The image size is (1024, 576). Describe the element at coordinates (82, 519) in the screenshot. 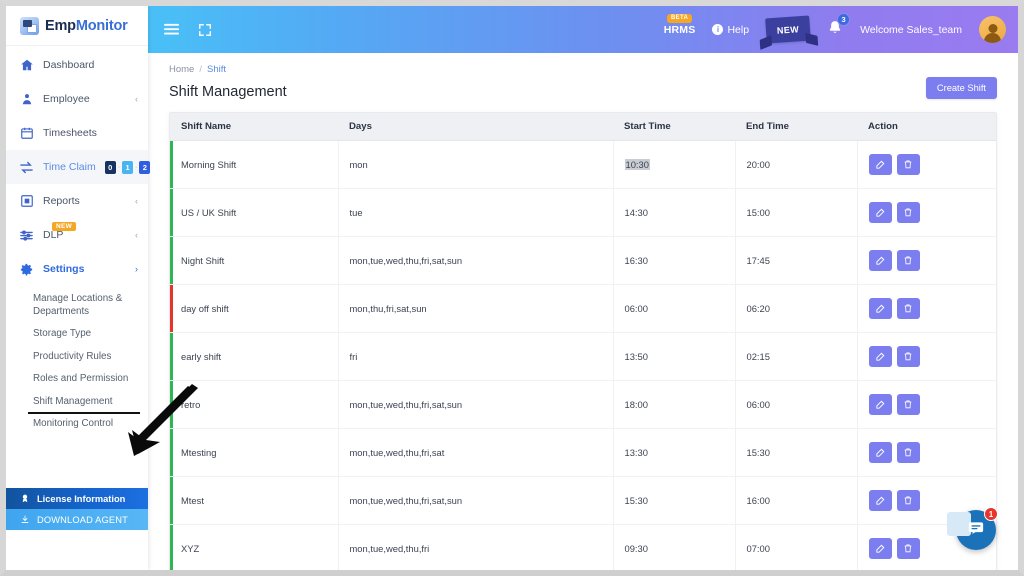

I see `download-agent-label: DOWNLOAD AGENT` at that location.